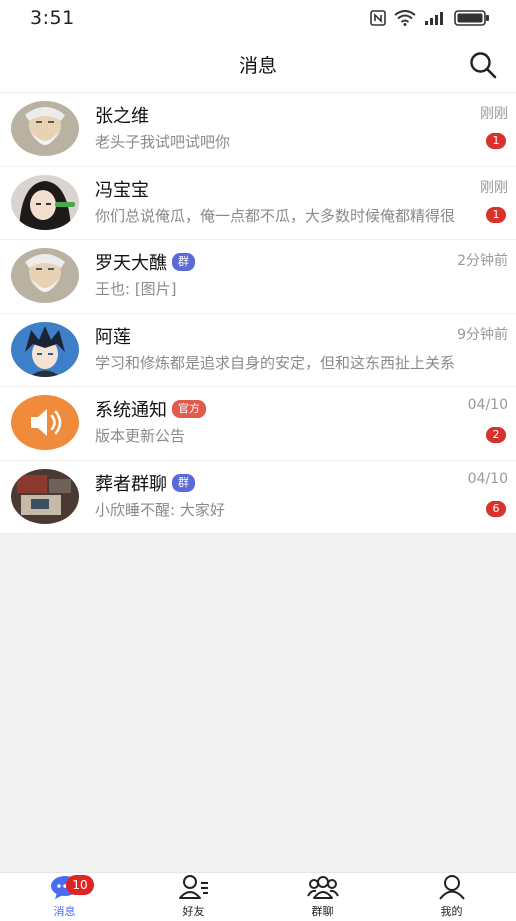 The image size is (516, 921). Describe the element at coordinates (451, 911) in the screenshot. I see `tab-label: 我的` at that location.